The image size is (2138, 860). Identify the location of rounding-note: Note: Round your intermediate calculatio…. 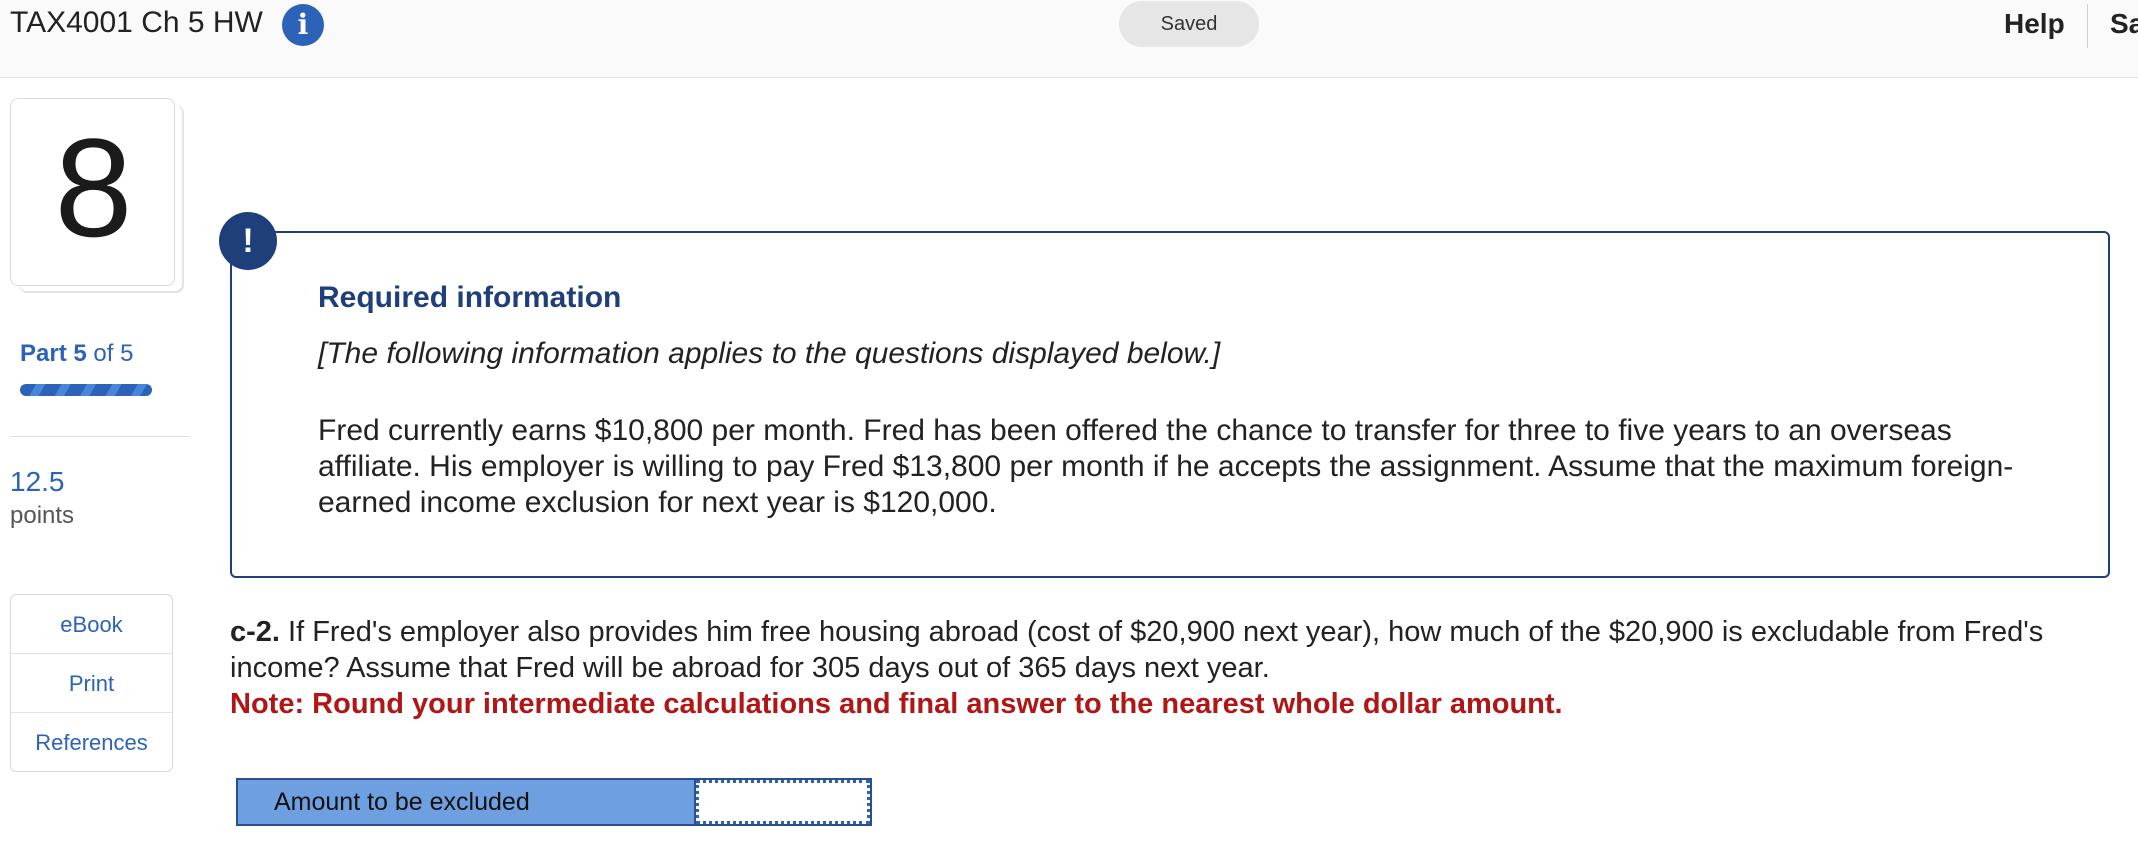
(896, 704).